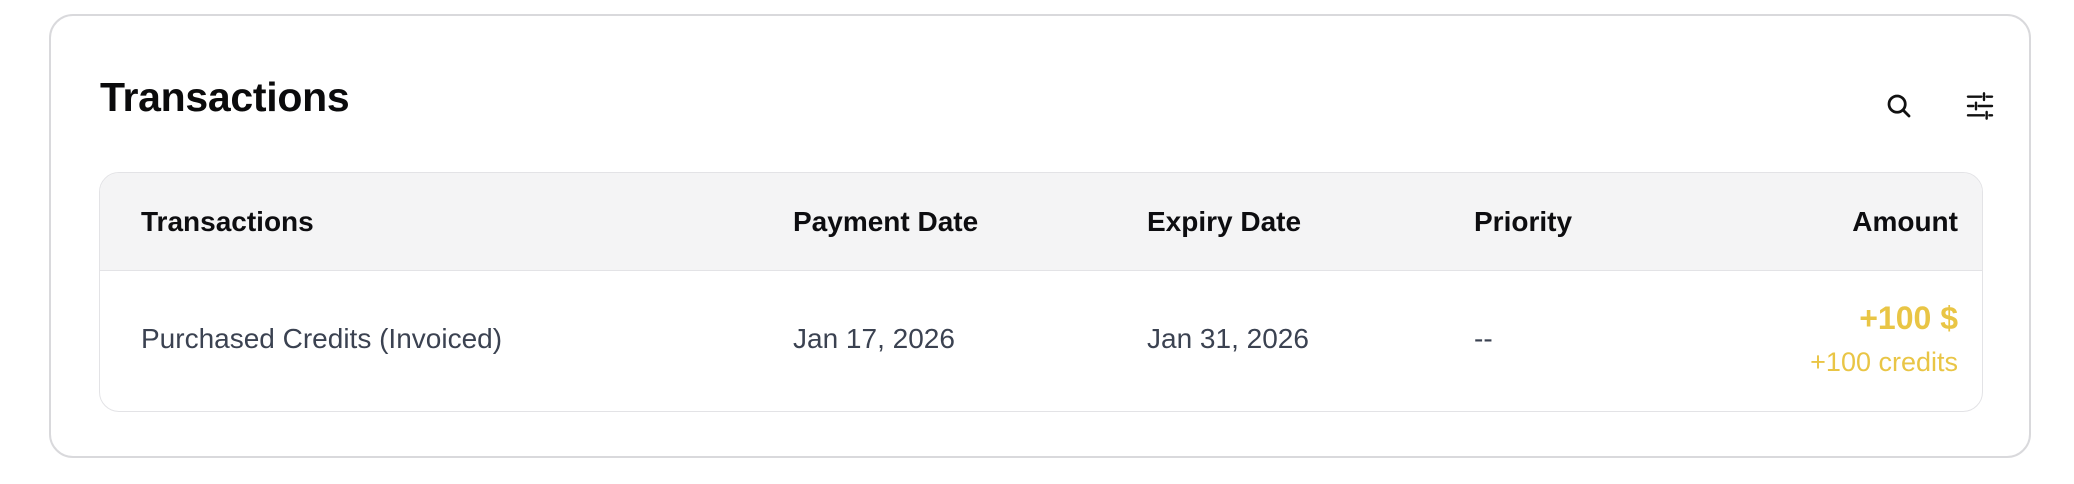 The height and width of the screenshot is (484, 2074). I want to click on column-header-amount: Amount, so click(1905, 222).